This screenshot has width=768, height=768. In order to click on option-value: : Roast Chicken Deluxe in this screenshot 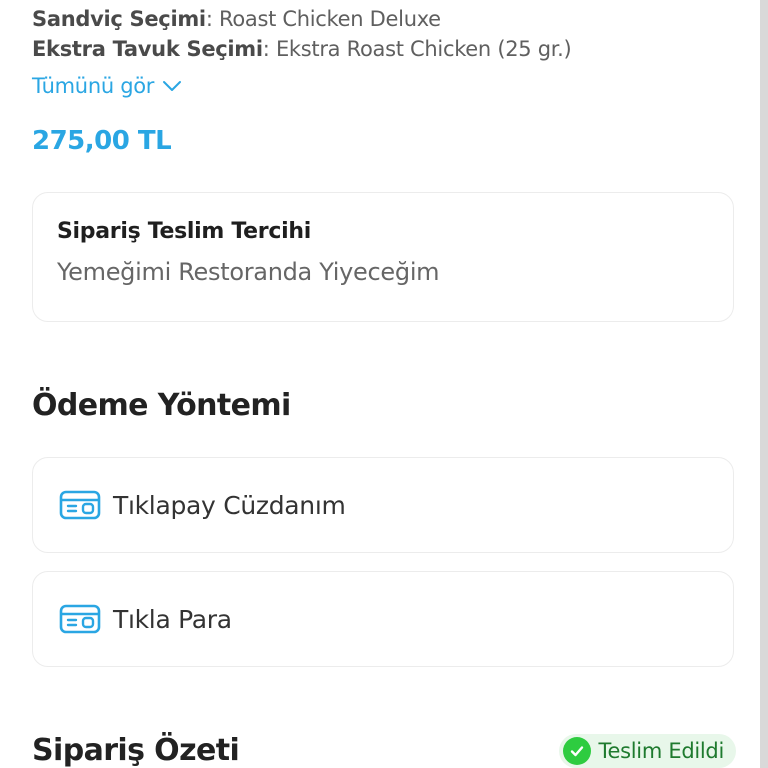, I will do `click(323, 19)`.